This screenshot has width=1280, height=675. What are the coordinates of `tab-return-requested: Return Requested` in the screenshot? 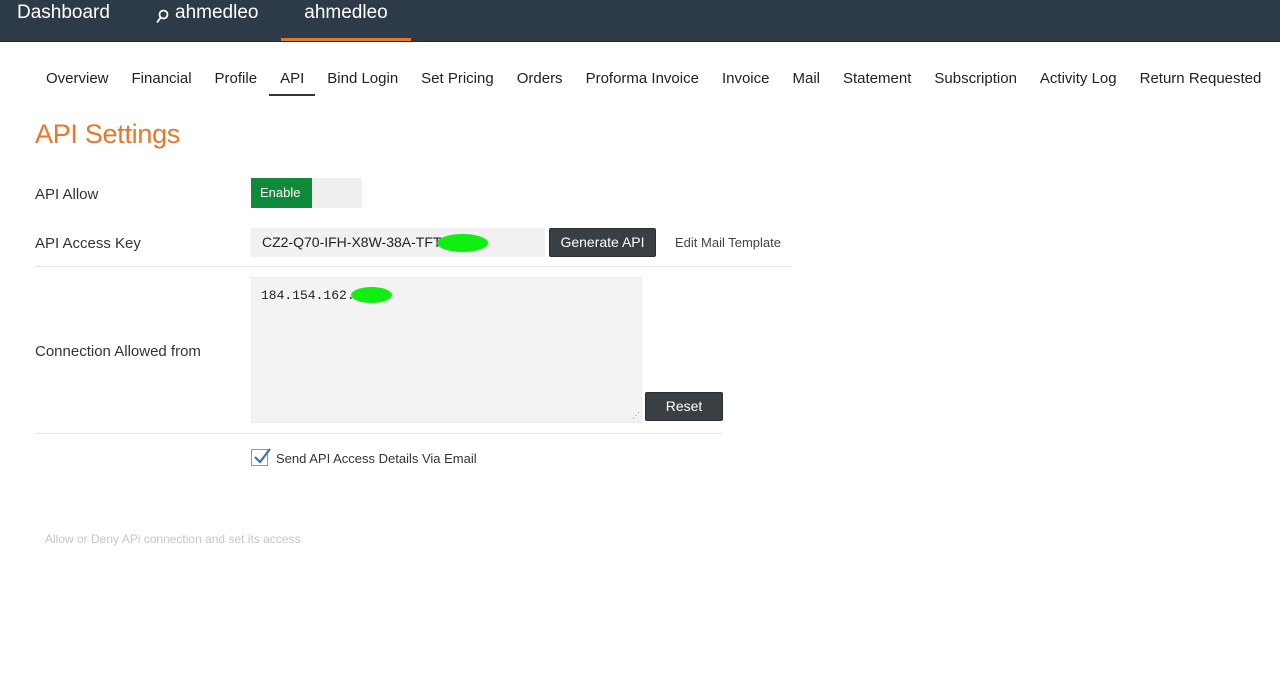 It's located at (1201, 79).